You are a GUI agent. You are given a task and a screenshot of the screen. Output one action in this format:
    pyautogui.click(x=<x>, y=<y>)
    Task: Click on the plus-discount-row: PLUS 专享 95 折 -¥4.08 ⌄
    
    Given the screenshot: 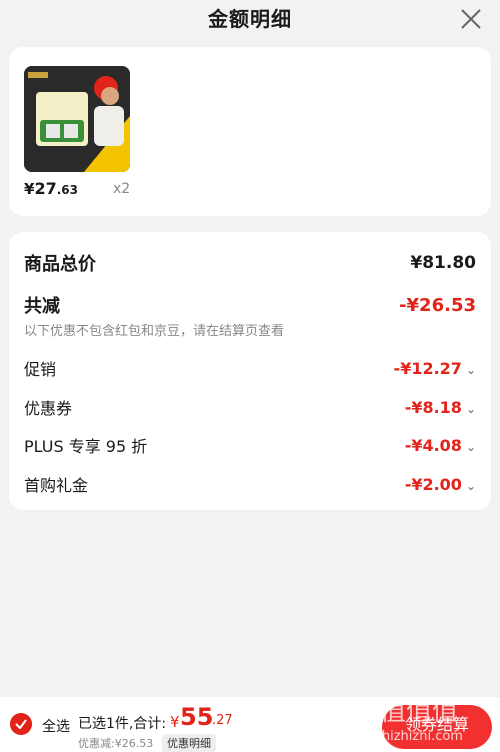 What is the action you would take?
    pyautogui.click(x=250, y=445)
    